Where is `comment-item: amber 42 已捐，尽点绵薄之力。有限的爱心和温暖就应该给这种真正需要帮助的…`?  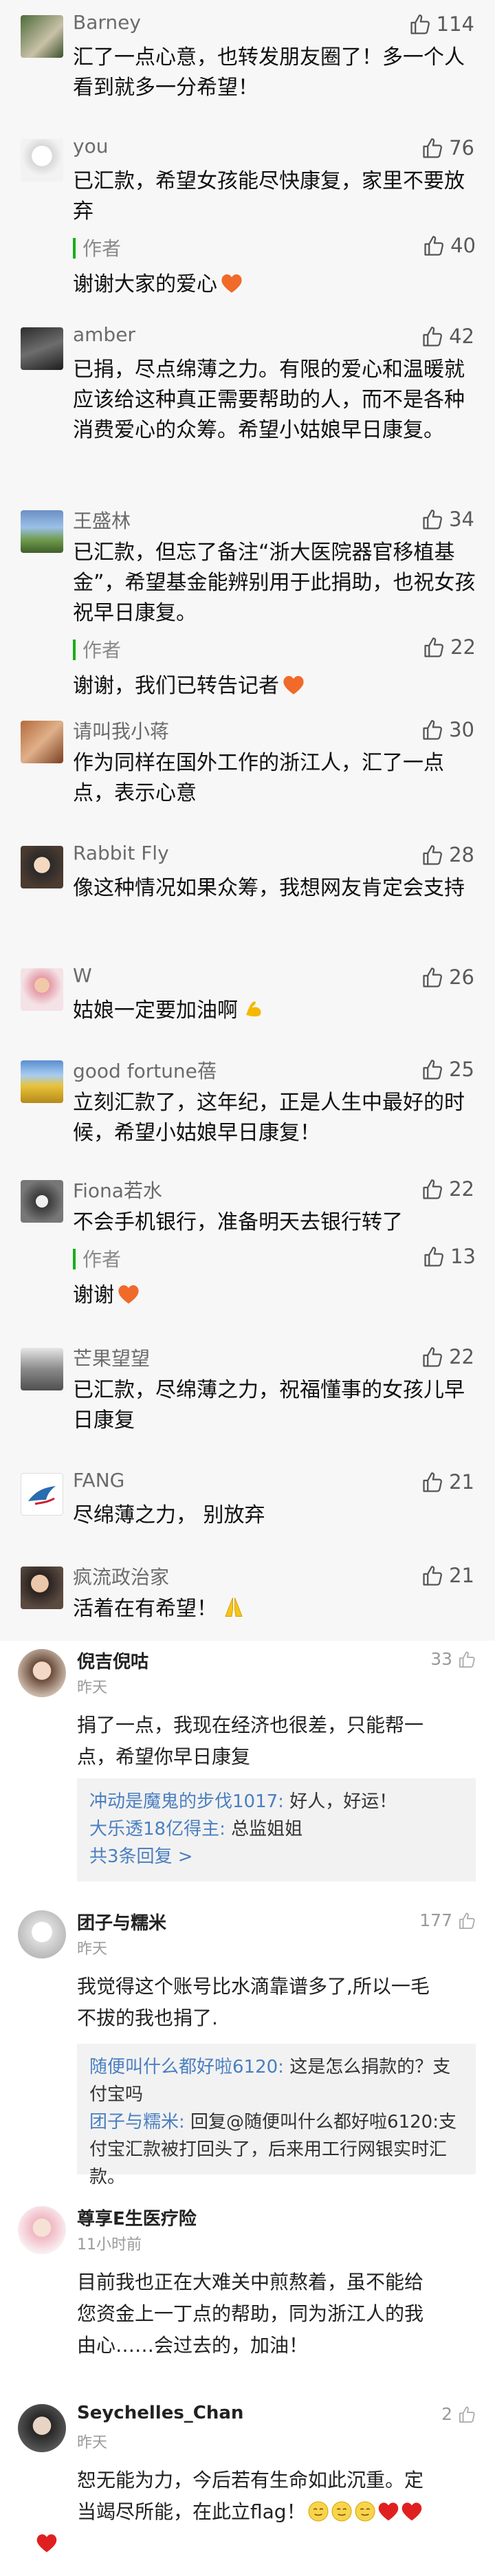 comment-item: amber 42 已捐，尽点绵薄之力。有限的爱心和温暖就应该给这种真正需要帮助的… is located at coordinates (247, 397).